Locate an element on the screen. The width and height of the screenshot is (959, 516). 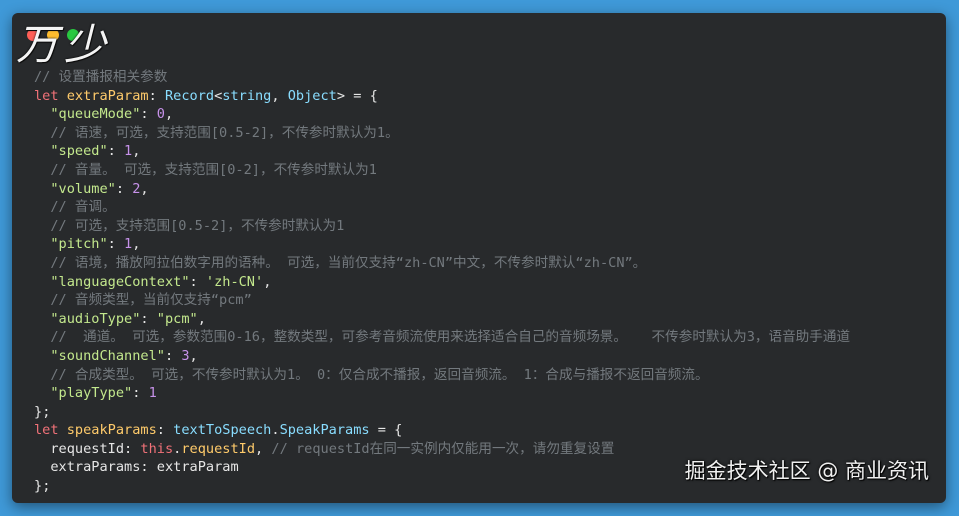
code-line: "volume": 2, is located at coordinates (99, 188).